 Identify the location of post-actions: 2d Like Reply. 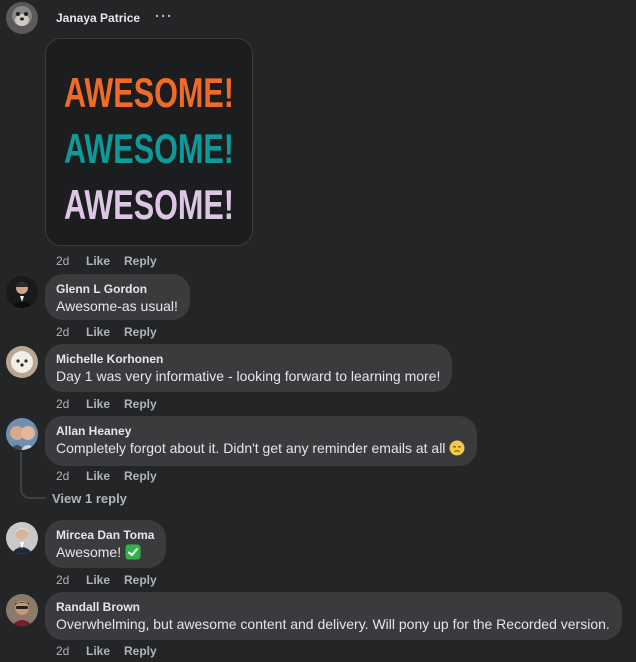
(106, 261).